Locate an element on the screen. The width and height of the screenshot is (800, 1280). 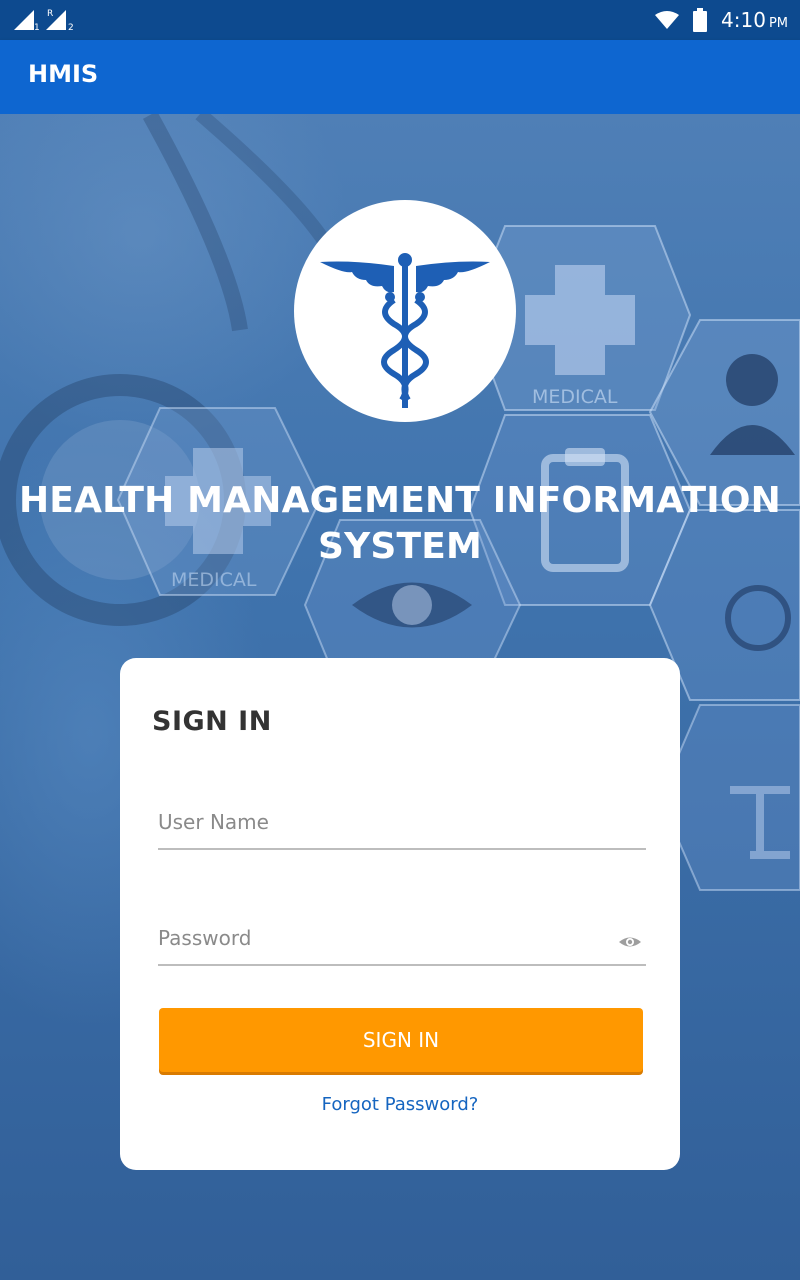
show-password-icon is located at coordinates (630, 942).